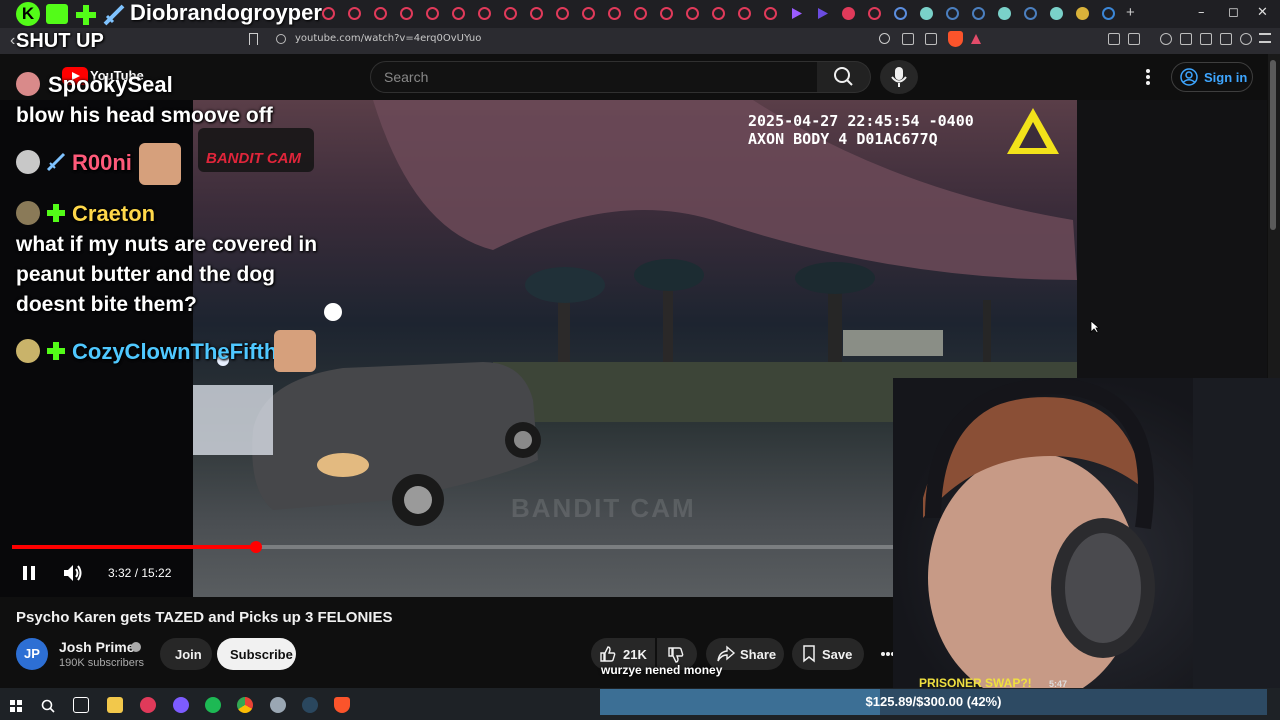  What do you see at coordinates (1134, 39) in the screenshot?
I see `screenshot-icon` at bounding box center [1134, 39].